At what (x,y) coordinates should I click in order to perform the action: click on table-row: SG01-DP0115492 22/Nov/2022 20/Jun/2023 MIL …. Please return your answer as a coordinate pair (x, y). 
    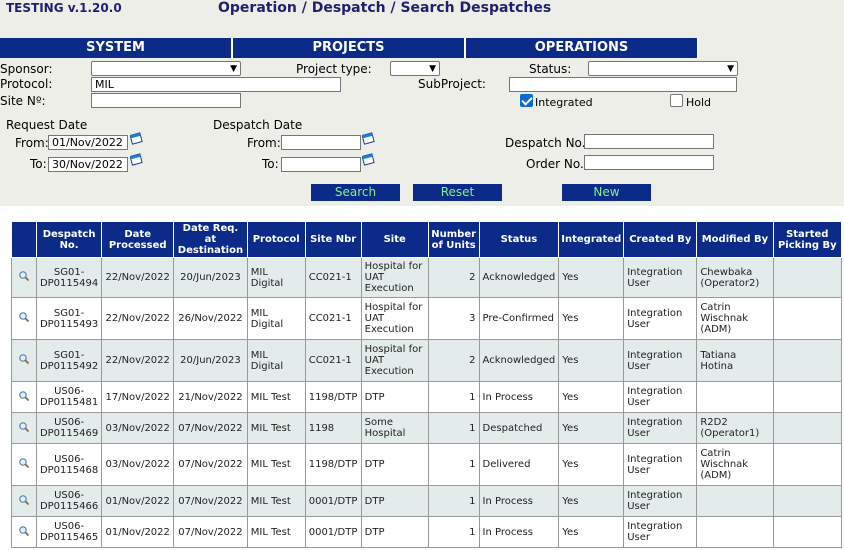
    Looking at the image, I should click on (427, 360).